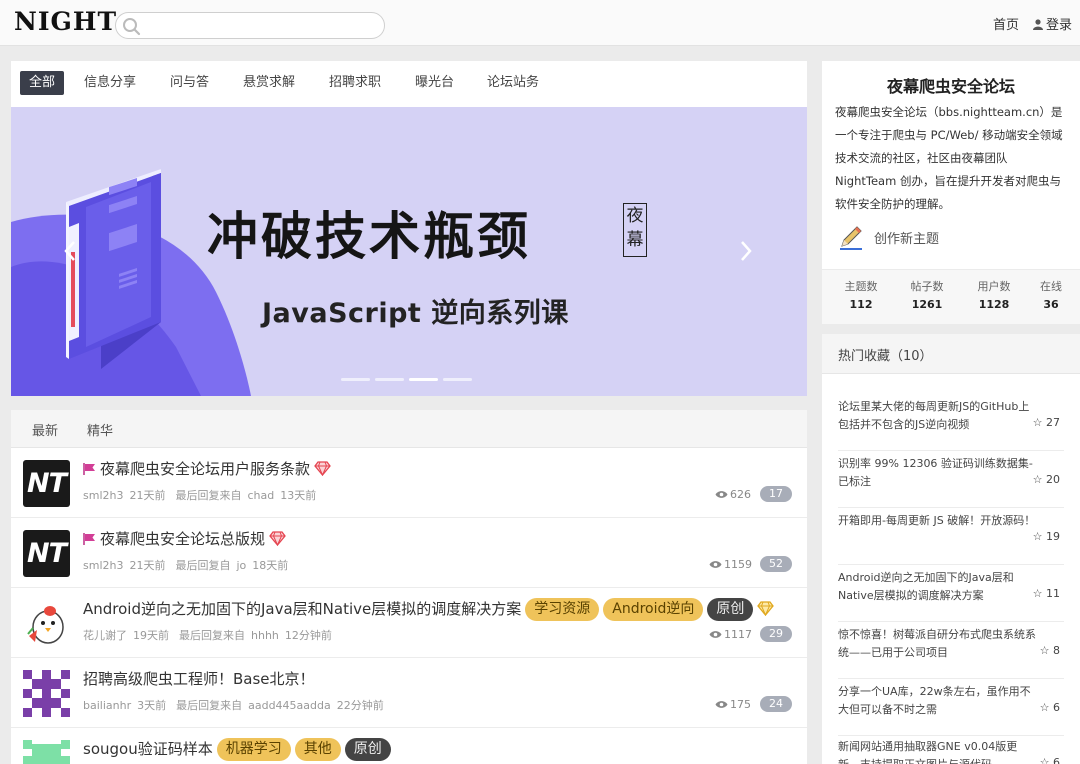 The width and height of the screenshot is (1080, 764). I want to click on thread-title-text: sougou验证码样本, so click(148, 749).